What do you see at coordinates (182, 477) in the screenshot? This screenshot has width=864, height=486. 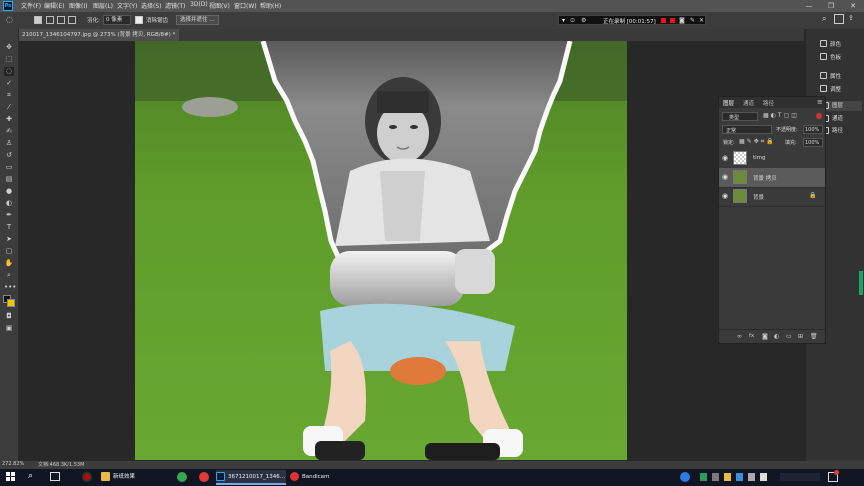 I see `wechat-icon` at bounding box center [182, 477].